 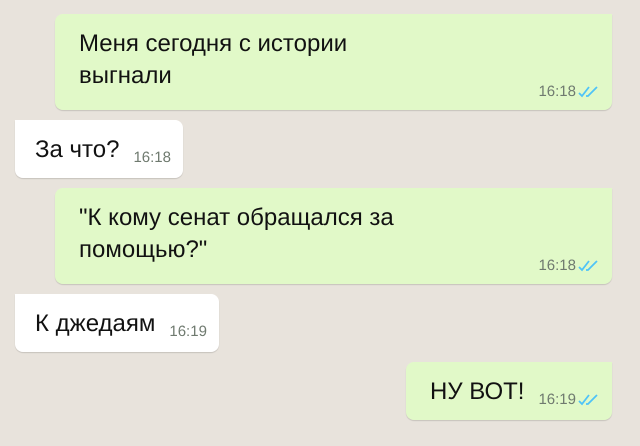 What do you see at coordinates (237, 234) in the screenshot?
I see `message-text: "К кому сенат обращался за помощью?"` at bounding box center [237, 234].